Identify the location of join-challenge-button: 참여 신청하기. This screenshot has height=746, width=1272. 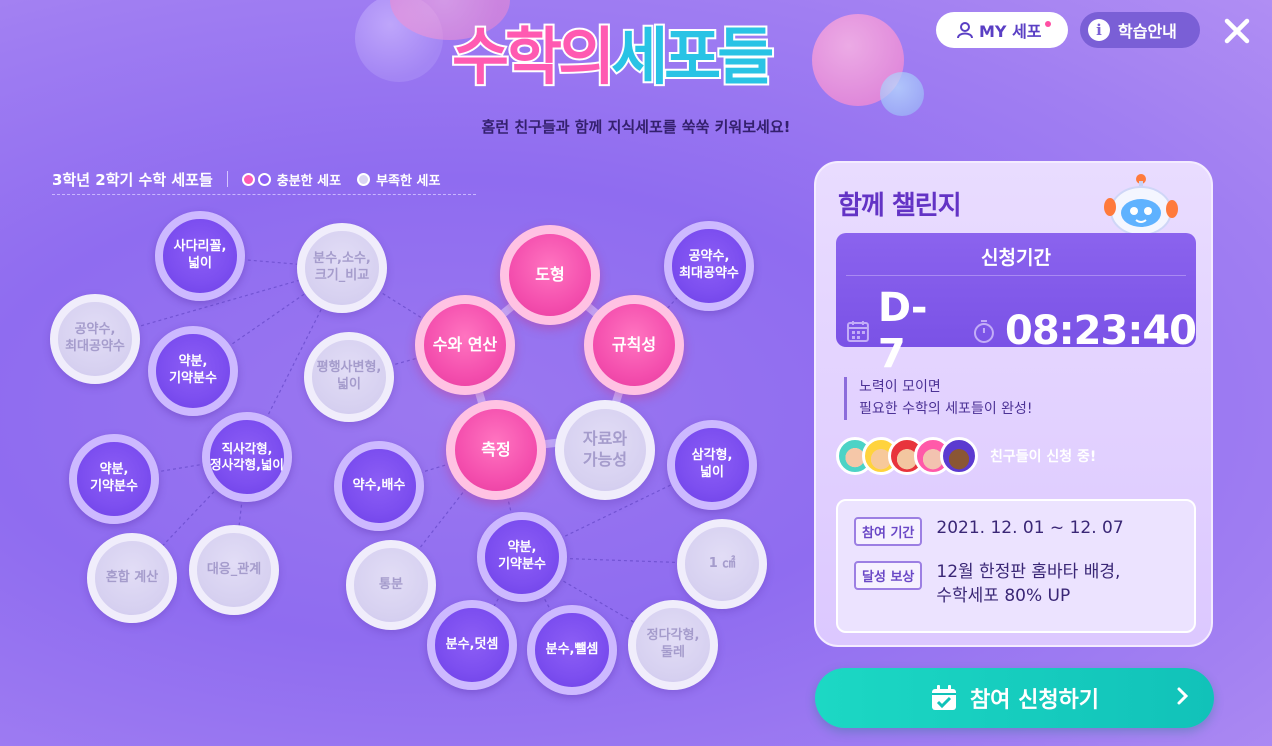
(1014, 698).